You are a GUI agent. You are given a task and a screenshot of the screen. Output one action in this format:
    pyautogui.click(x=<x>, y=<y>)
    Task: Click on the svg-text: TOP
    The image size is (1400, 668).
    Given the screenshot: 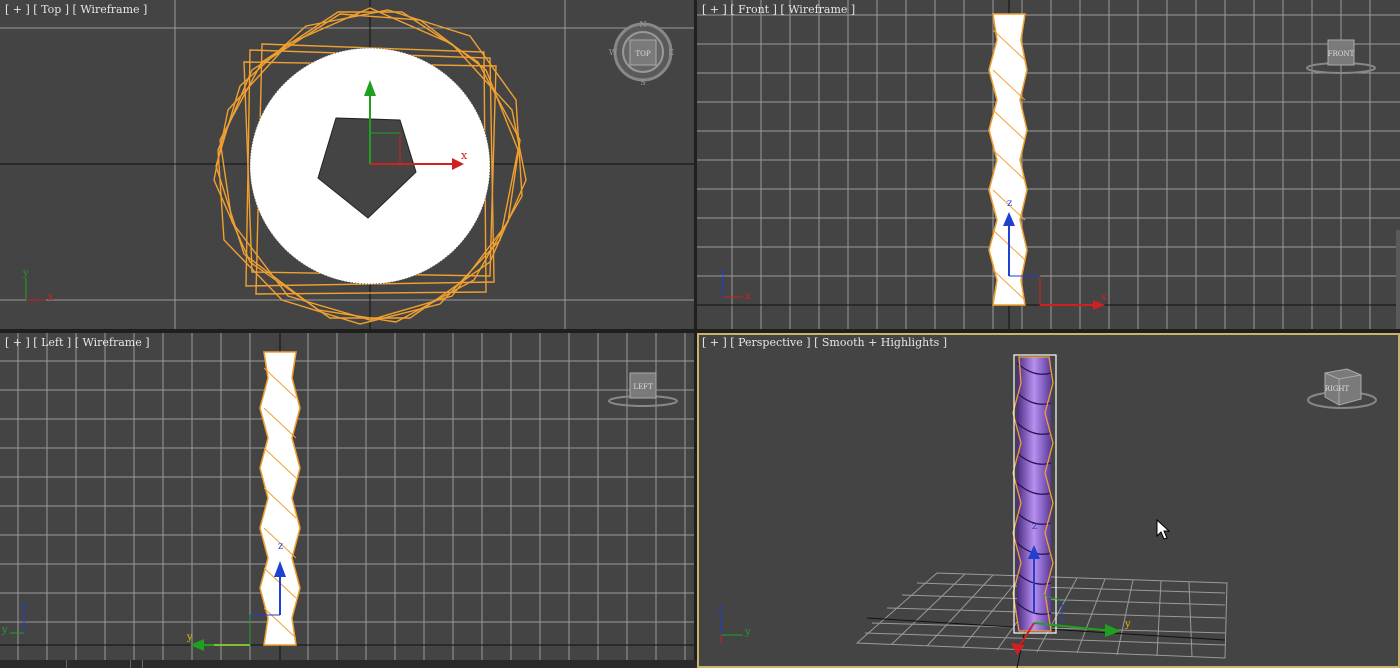 What is the action you would take?
    pyautogui.click(x=642, y=54)
    